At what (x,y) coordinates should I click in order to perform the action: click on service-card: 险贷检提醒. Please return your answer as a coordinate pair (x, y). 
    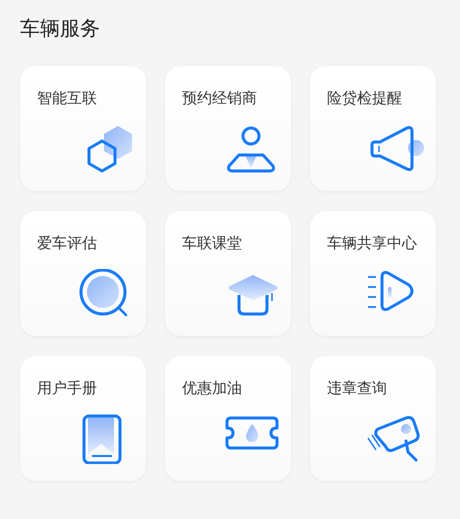
    Looking at the image, I should click on (373, 128).